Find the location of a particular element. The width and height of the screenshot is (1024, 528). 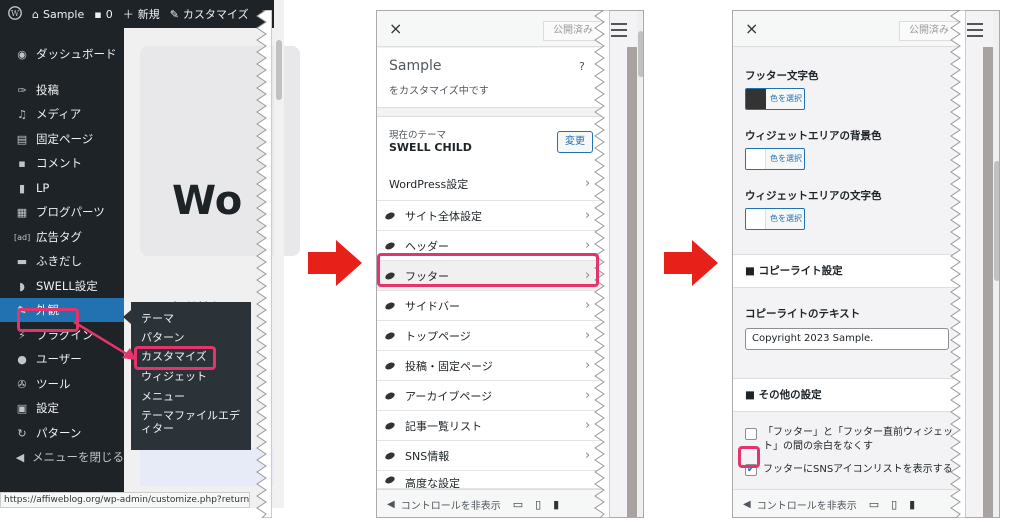

menu-item-ad-tag: [ad] 広告タグ is located at coordinates (62, 237).